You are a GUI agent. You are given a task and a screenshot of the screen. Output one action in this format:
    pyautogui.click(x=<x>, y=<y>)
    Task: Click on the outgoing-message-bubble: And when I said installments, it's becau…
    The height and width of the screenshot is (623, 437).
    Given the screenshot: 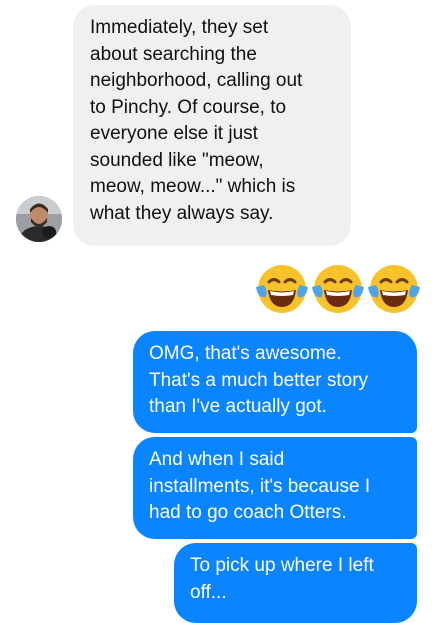 What is the action you would take?
    pyautogui.click(x=275, y=488)
    